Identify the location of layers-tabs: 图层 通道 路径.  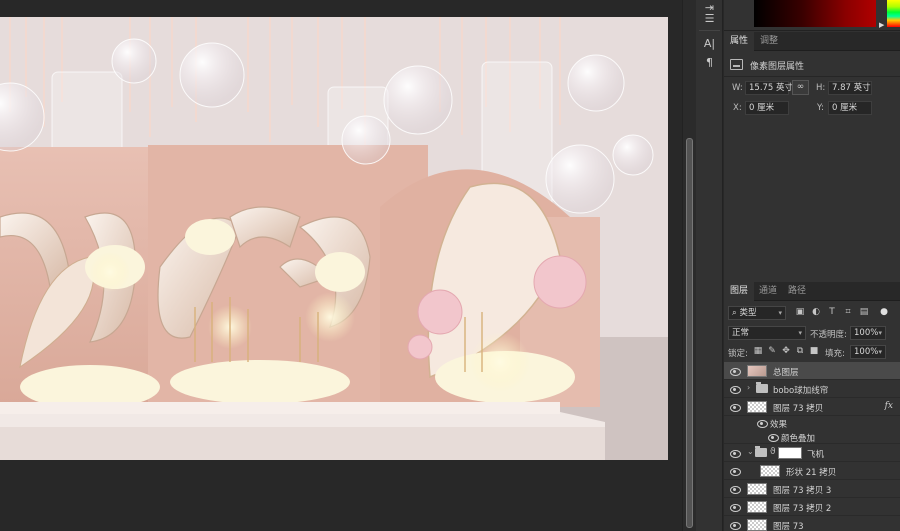
(812, 291).